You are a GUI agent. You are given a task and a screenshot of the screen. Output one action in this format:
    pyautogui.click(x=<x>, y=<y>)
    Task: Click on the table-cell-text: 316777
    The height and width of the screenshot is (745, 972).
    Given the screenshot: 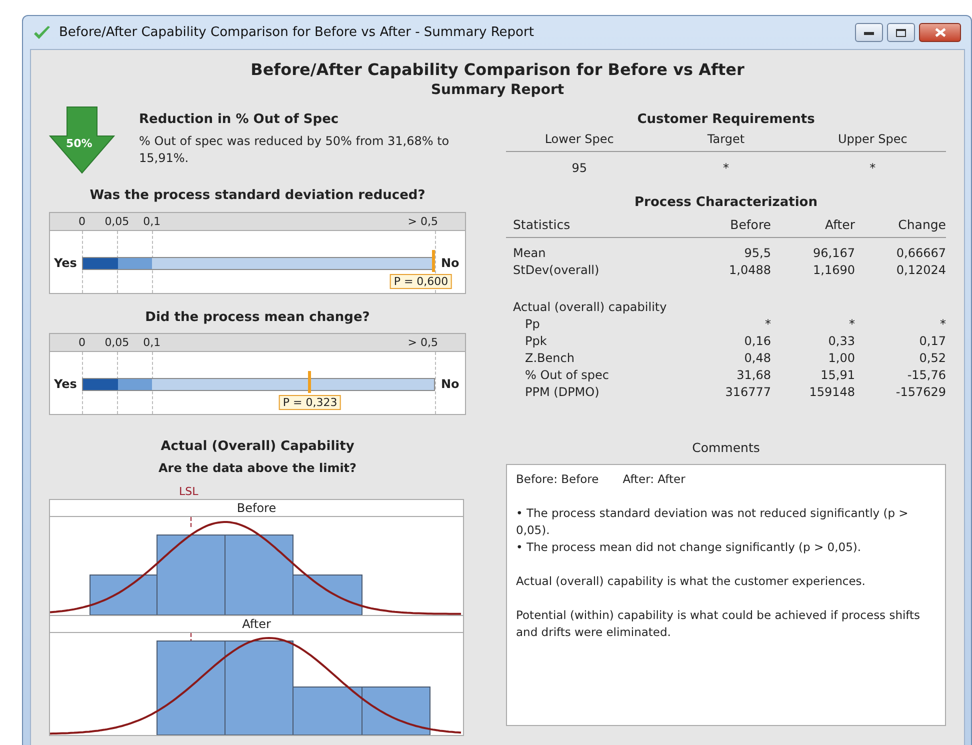 What is the action you would take?
    pyautogui.click(x=747, y=392)
    